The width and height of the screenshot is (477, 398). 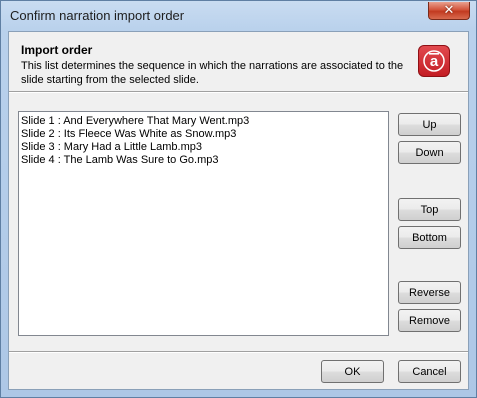 I want to click on logo-glyph-icon: a, so click(x=434, y=61).